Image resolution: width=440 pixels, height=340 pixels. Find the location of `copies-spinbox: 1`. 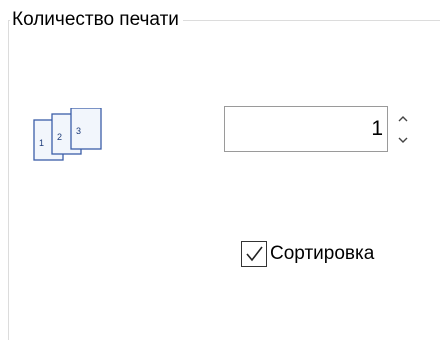

copies-spinbox: 1 is located at coordinates (322, 129).